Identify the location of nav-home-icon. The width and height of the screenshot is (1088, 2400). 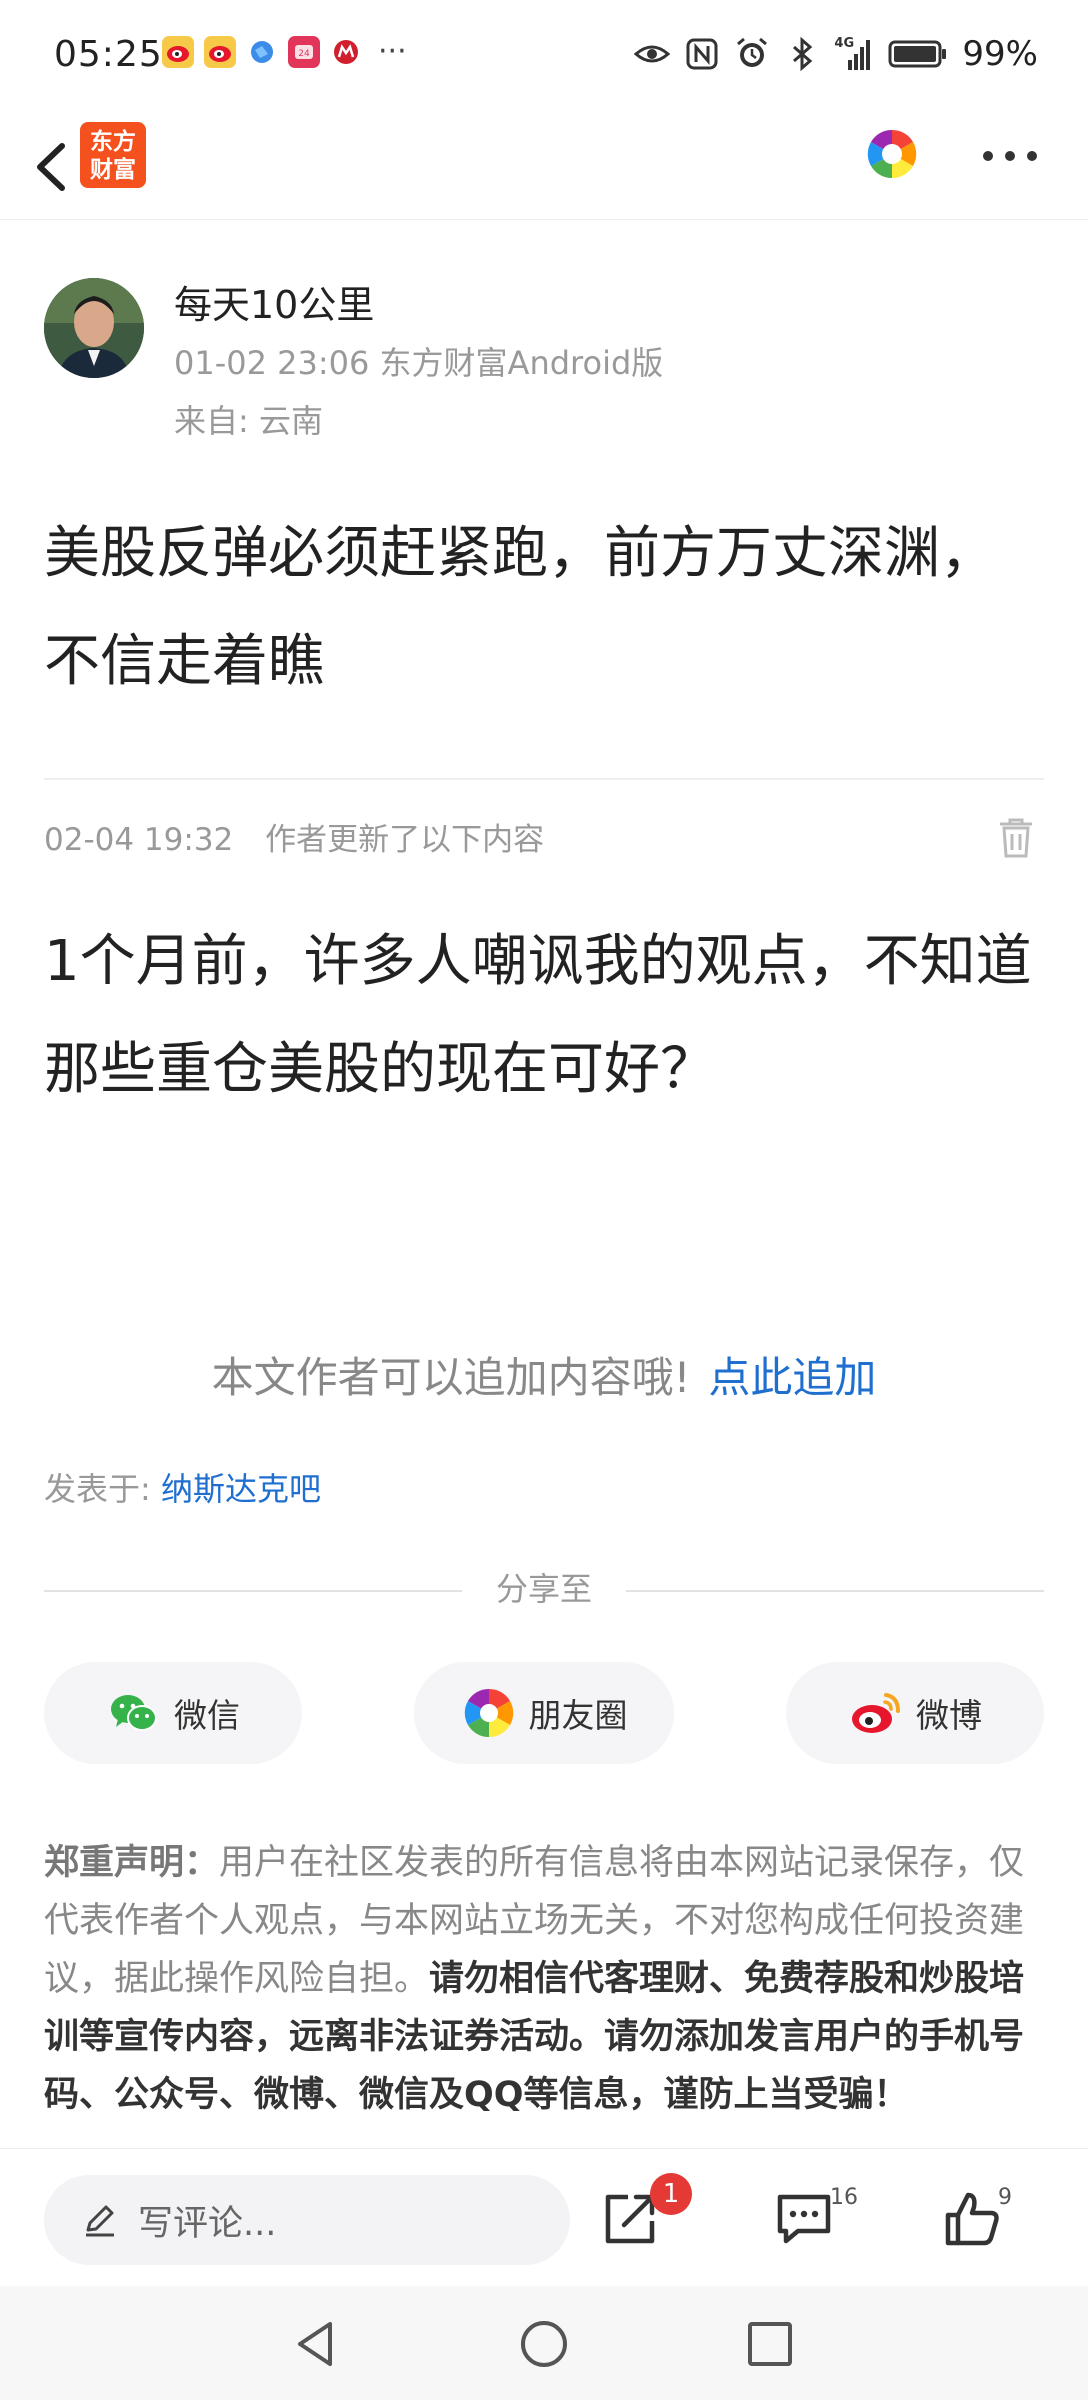
(544, 2344).